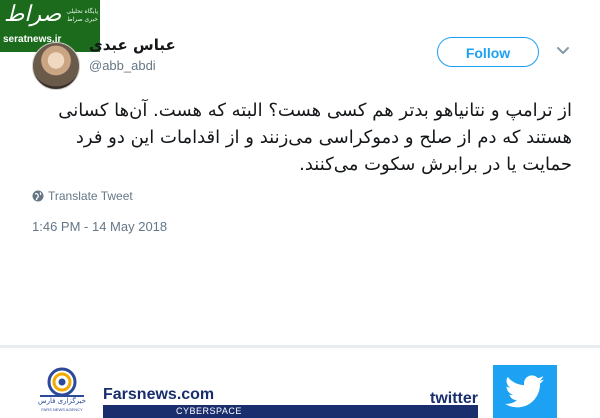  I want to click on translate-tweet-link: Translate Tweet, so click(82, 196).